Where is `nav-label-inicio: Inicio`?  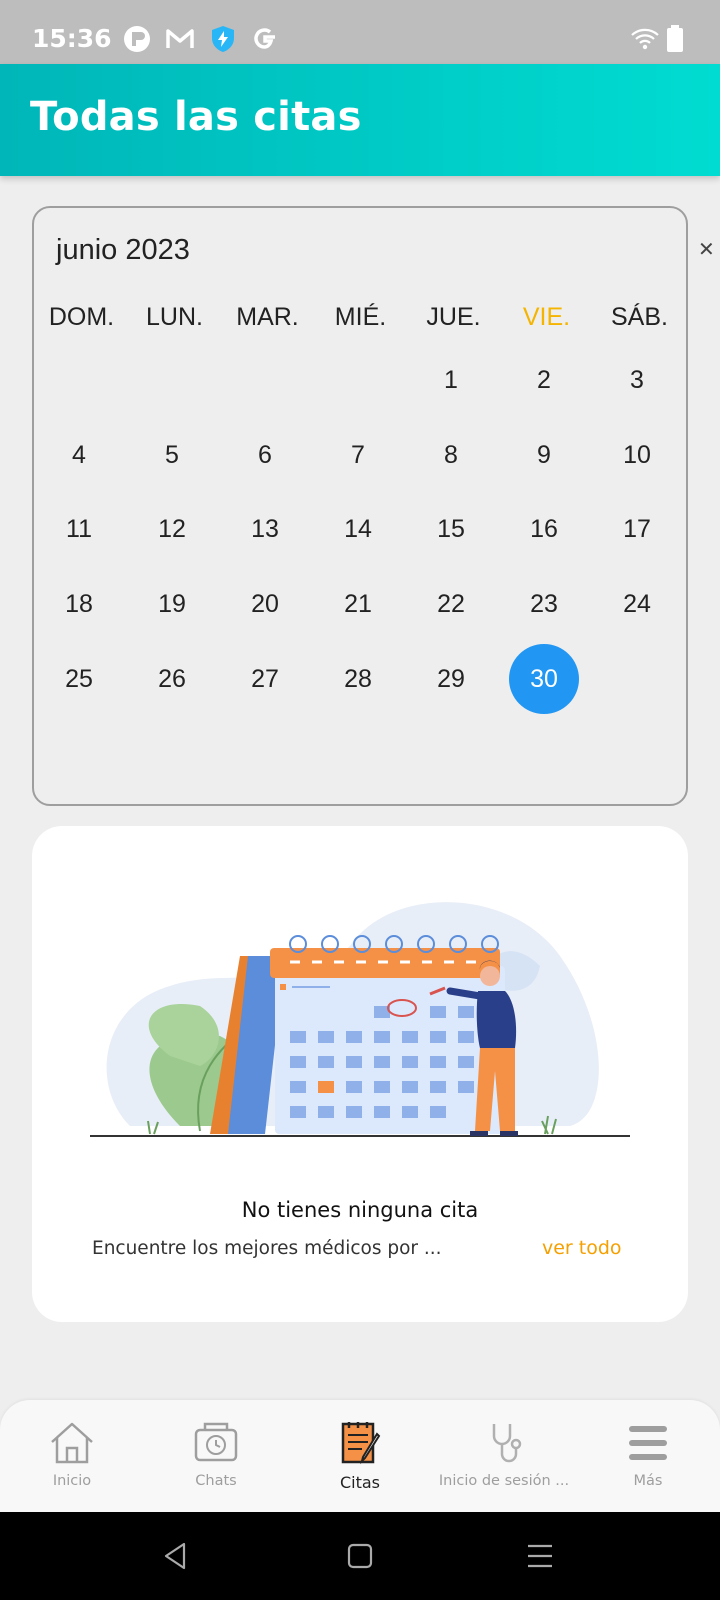 nav-label-inicio: Inicio is located at coordinates (72, 1481).